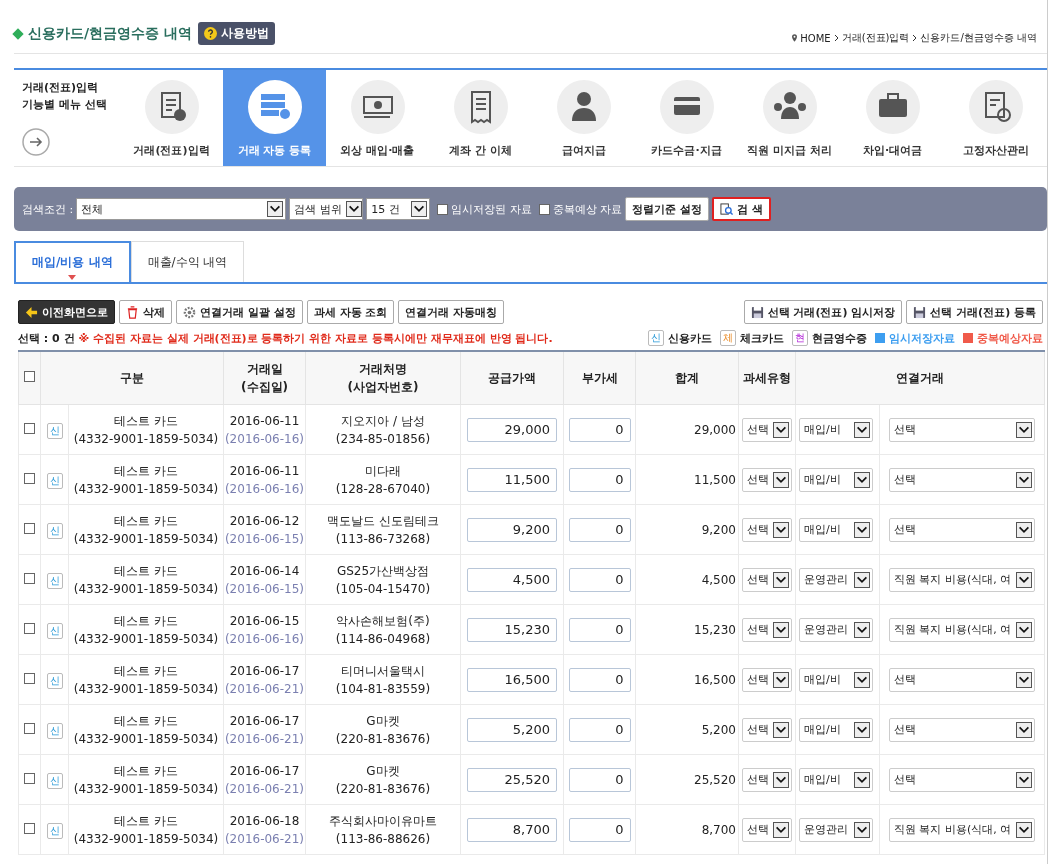 This screenshot has width=1064, height=864. I want to click on condition-dropdown: 전체, so click(181, 209).